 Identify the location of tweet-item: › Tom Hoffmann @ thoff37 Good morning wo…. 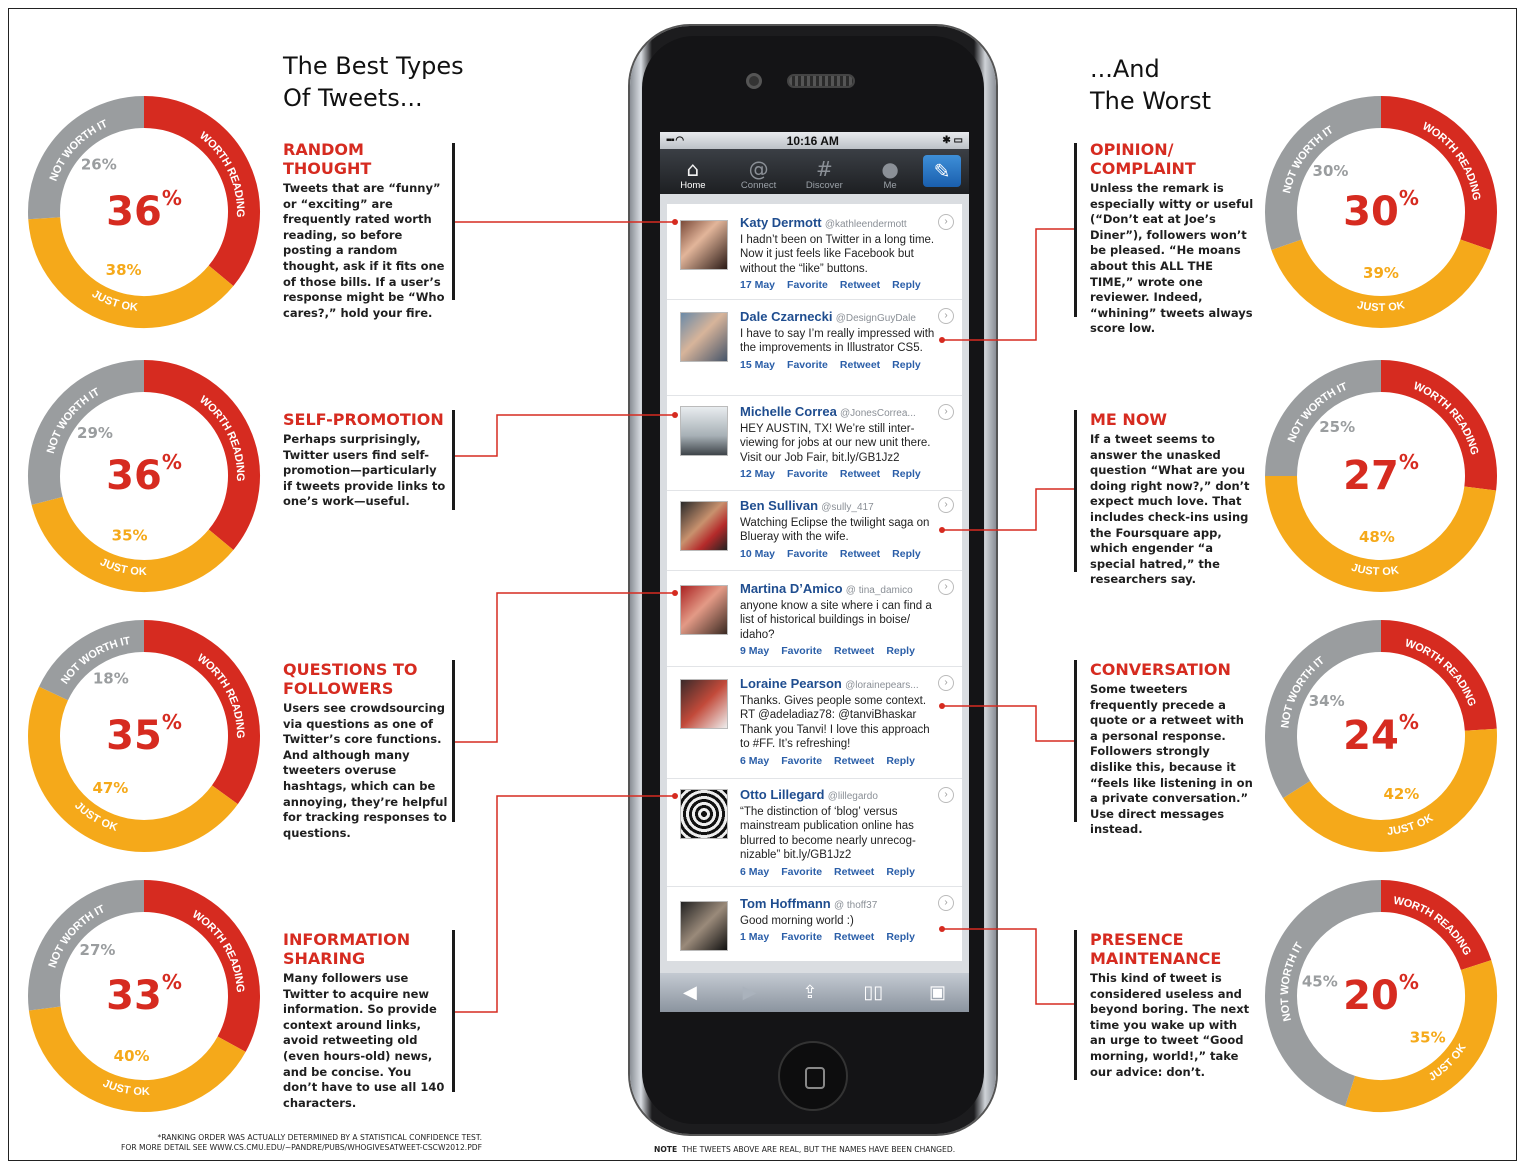
(814, 924).